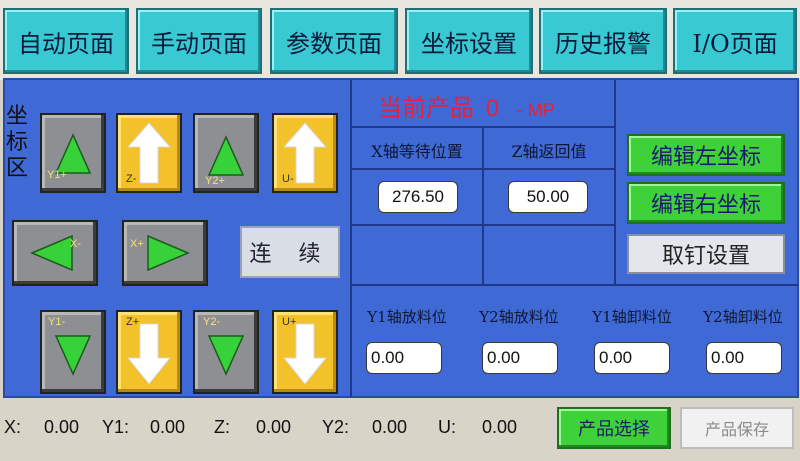  I want to click on jog-y1-minus-button: Y1-, so click(73, 352).